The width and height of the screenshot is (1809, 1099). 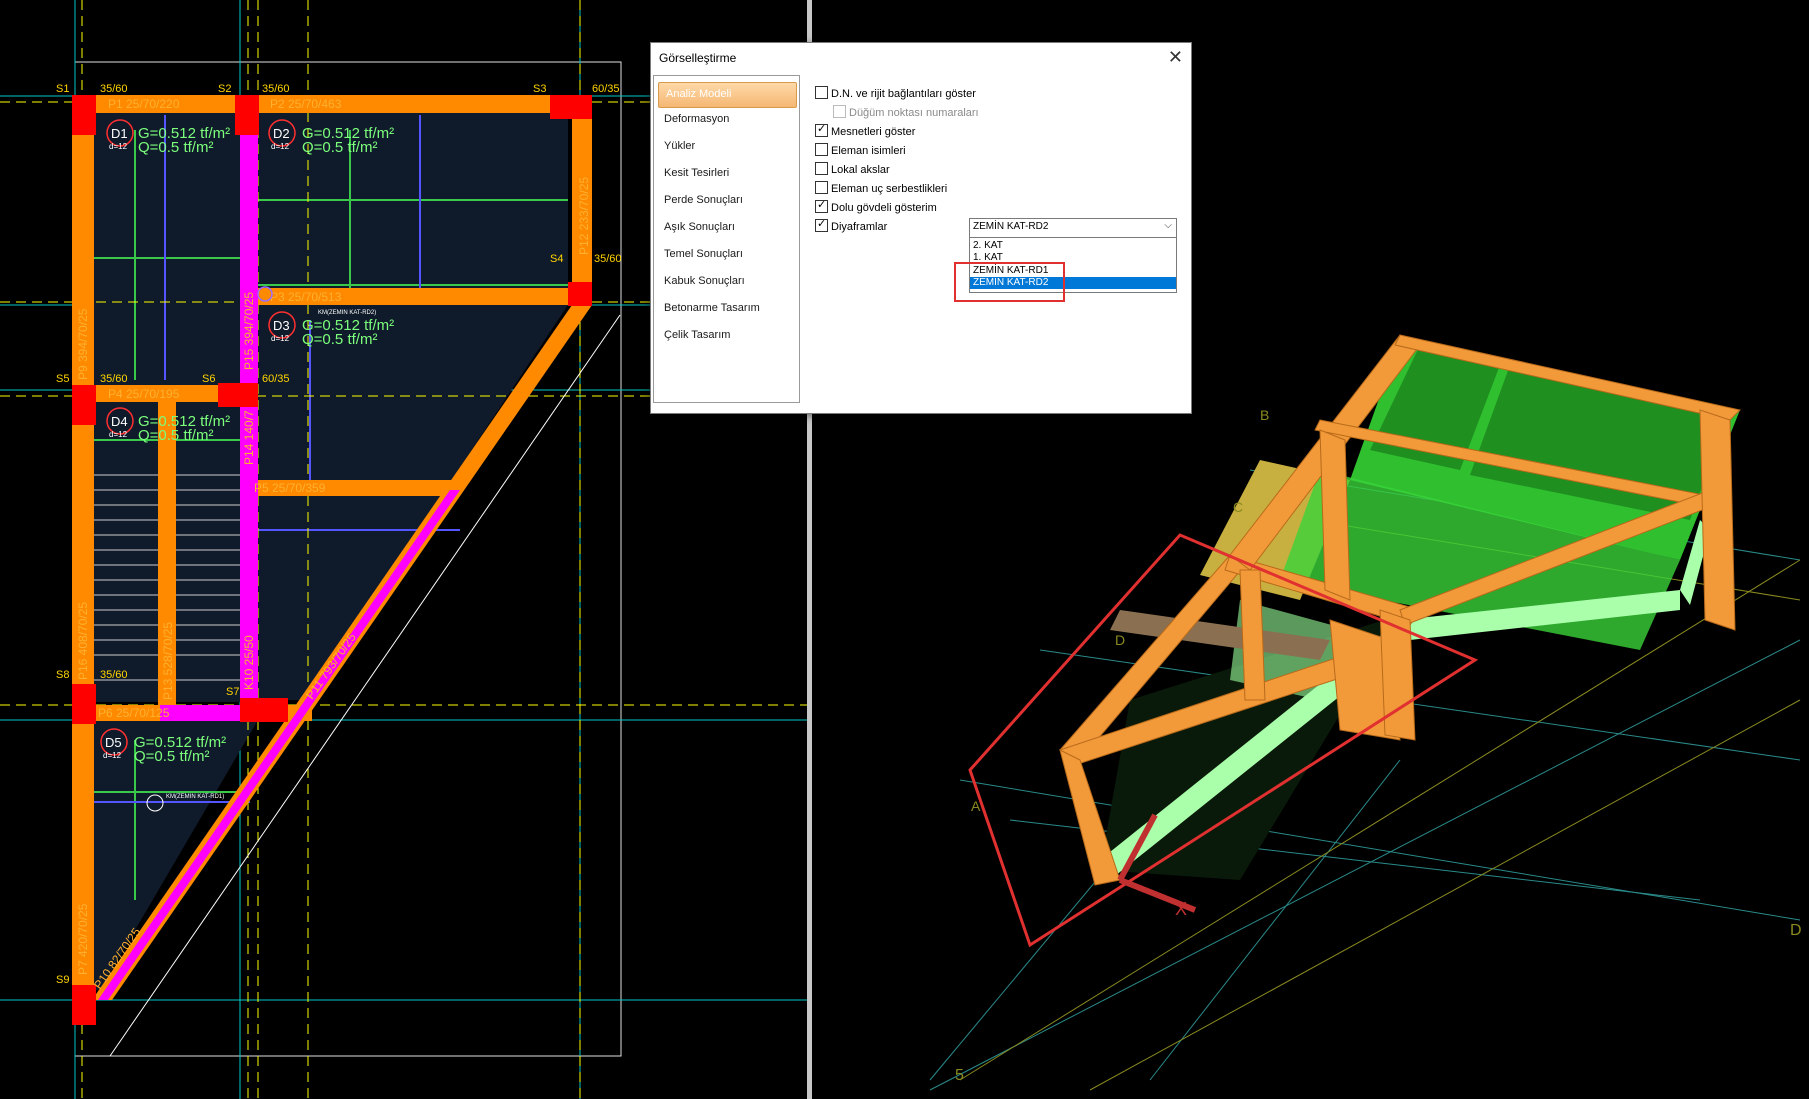 What do you see at coordinates (881, 188) in the screenshot?
I see `option-end-releases: Eleman uç serbestlikleri` at bounding box center [881, 188].